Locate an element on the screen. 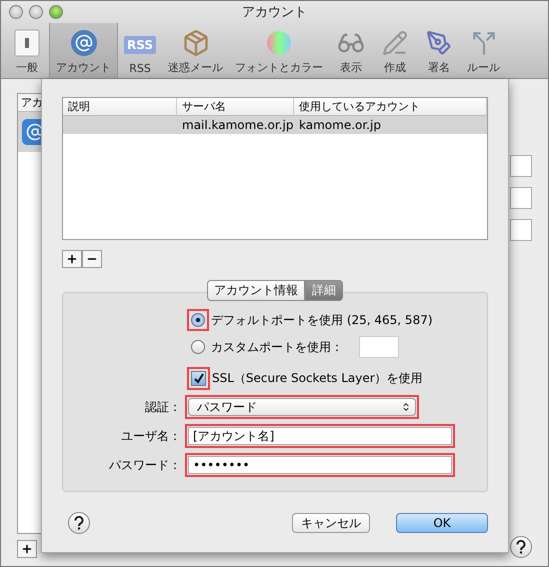  arrows-icon is located at coordinates (483, 43).